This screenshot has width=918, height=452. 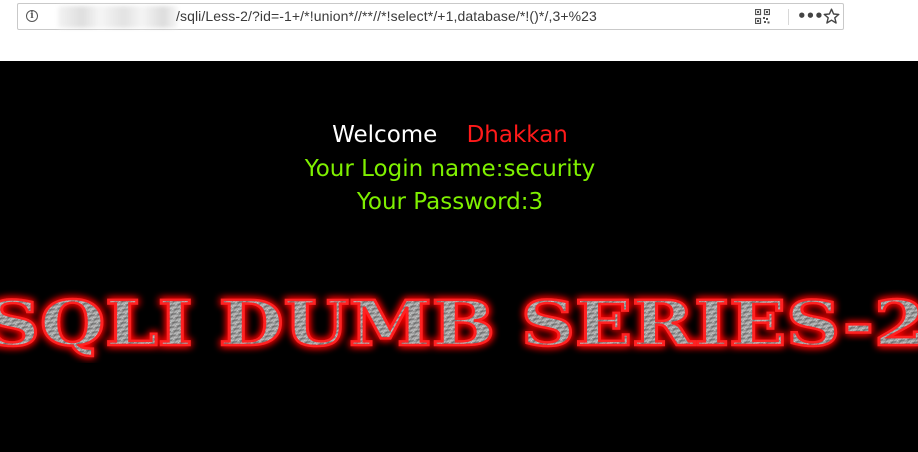 What do you see at coordinates (517, 135) in the screenshot?
I see `welcome-name: Dhakkan` at bounding box center [517, 135].